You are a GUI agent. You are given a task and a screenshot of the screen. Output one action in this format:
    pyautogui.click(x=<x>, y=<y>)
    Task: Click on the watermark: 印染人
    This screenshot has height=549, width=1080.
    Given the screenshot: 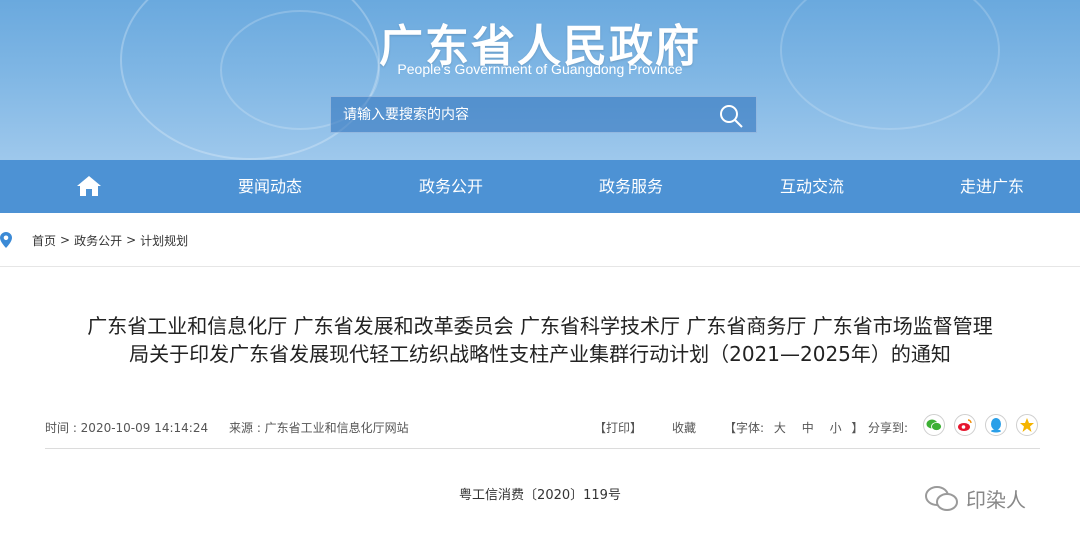 What is the action you would take?
    pyautogui.click(x=975, y=498)
    